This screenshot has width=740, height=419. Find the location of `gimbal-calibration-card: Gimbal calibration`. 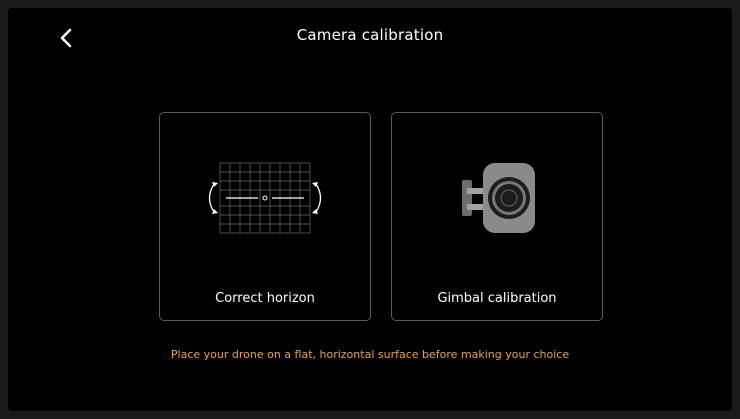

gimbal-calibration-card: Gimbal calibration is located at coordinates (497, 216).